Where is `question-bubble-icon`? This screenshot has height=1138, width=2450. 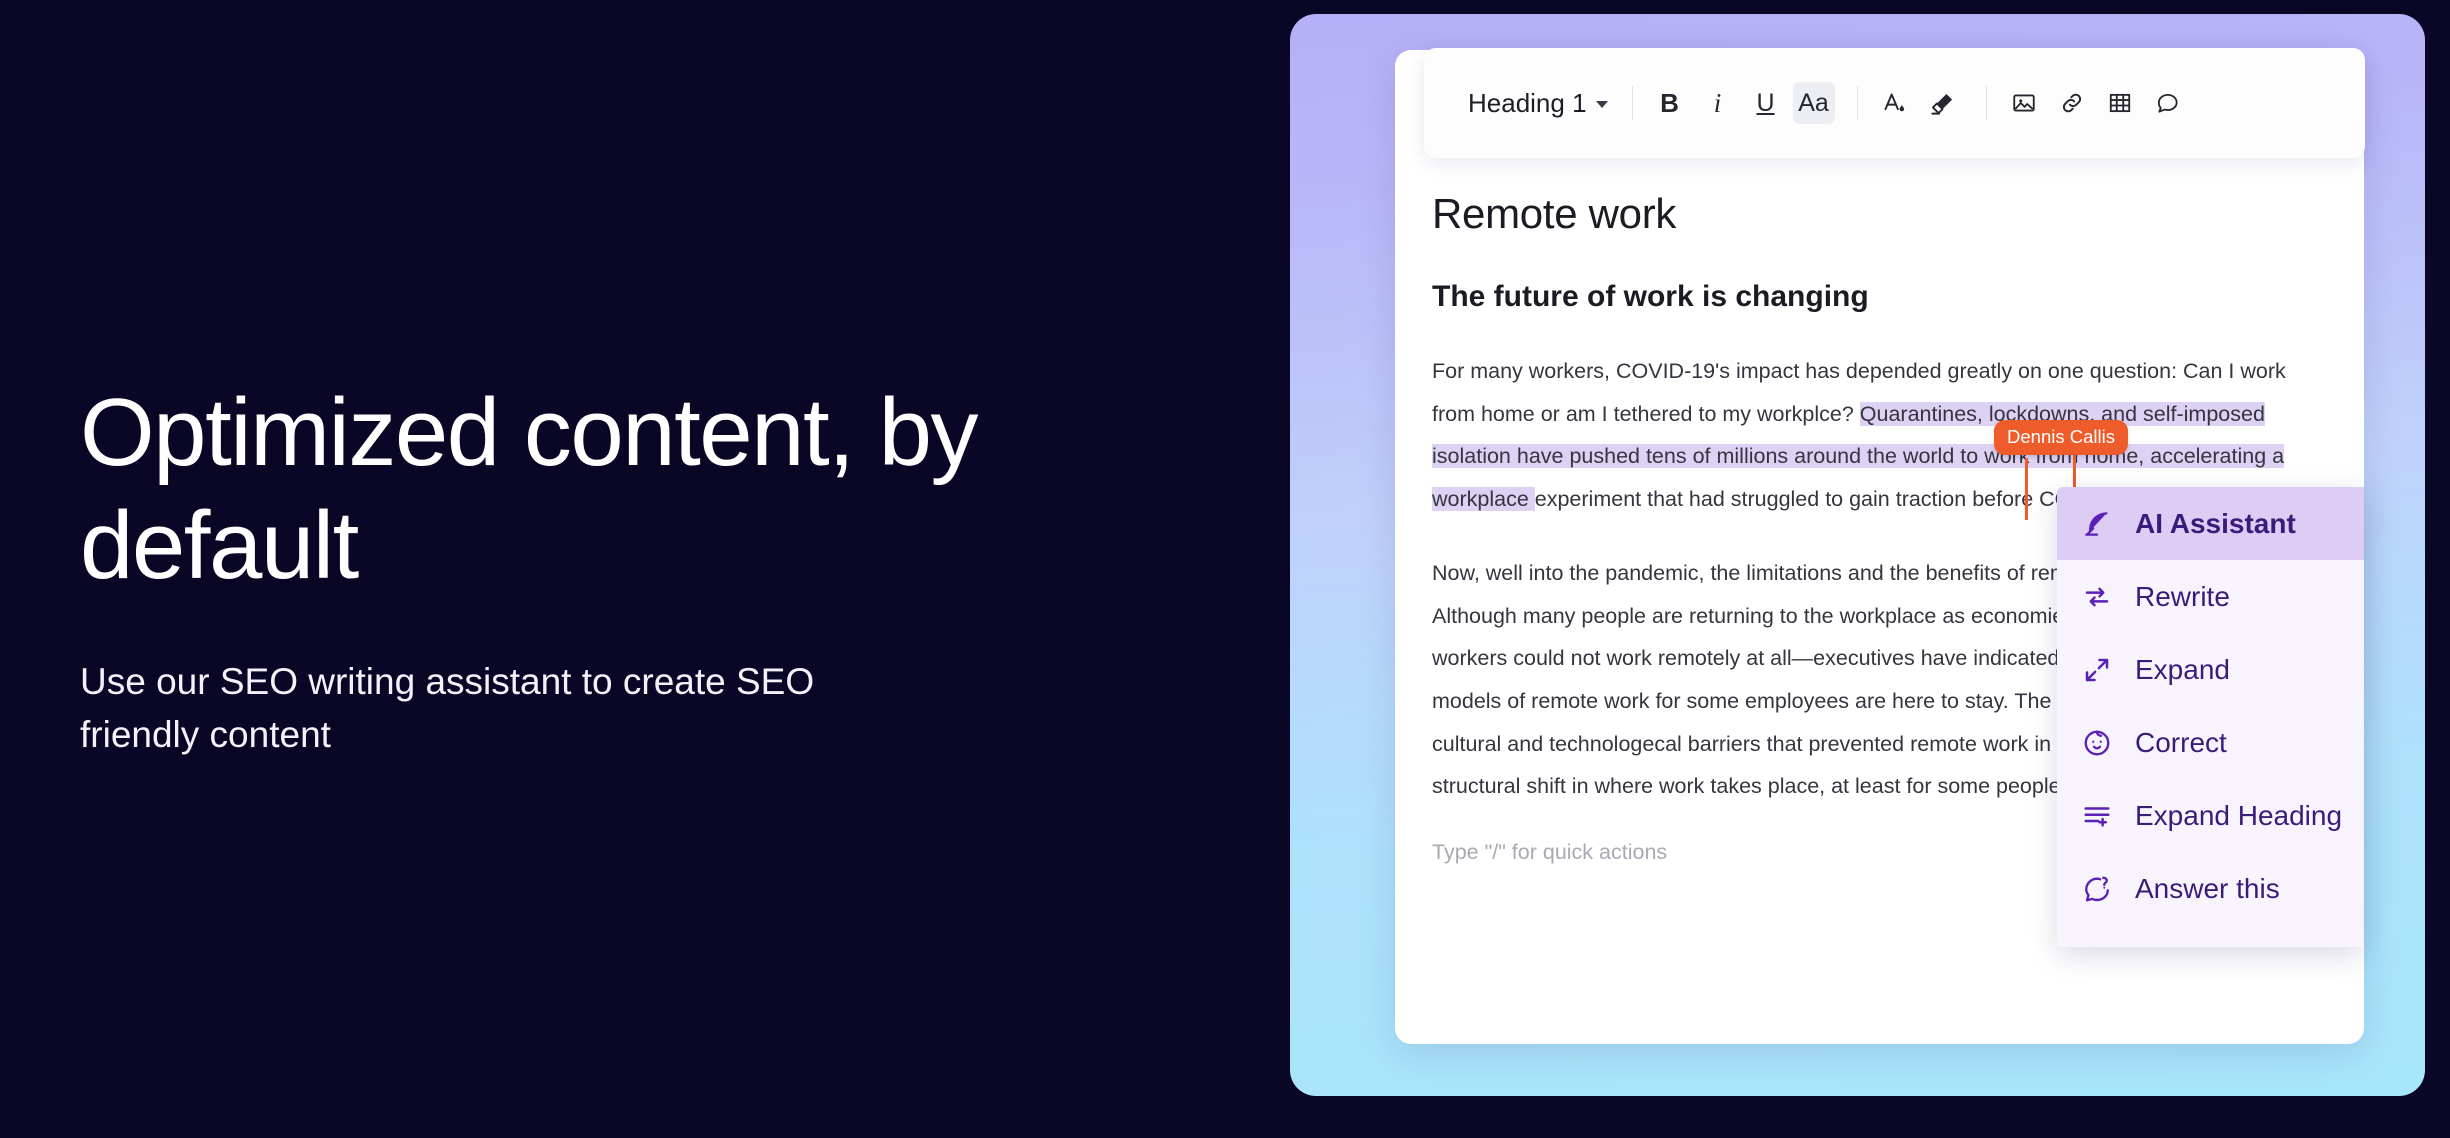
question-bubble-icon is located at coordinates (2097, 889).